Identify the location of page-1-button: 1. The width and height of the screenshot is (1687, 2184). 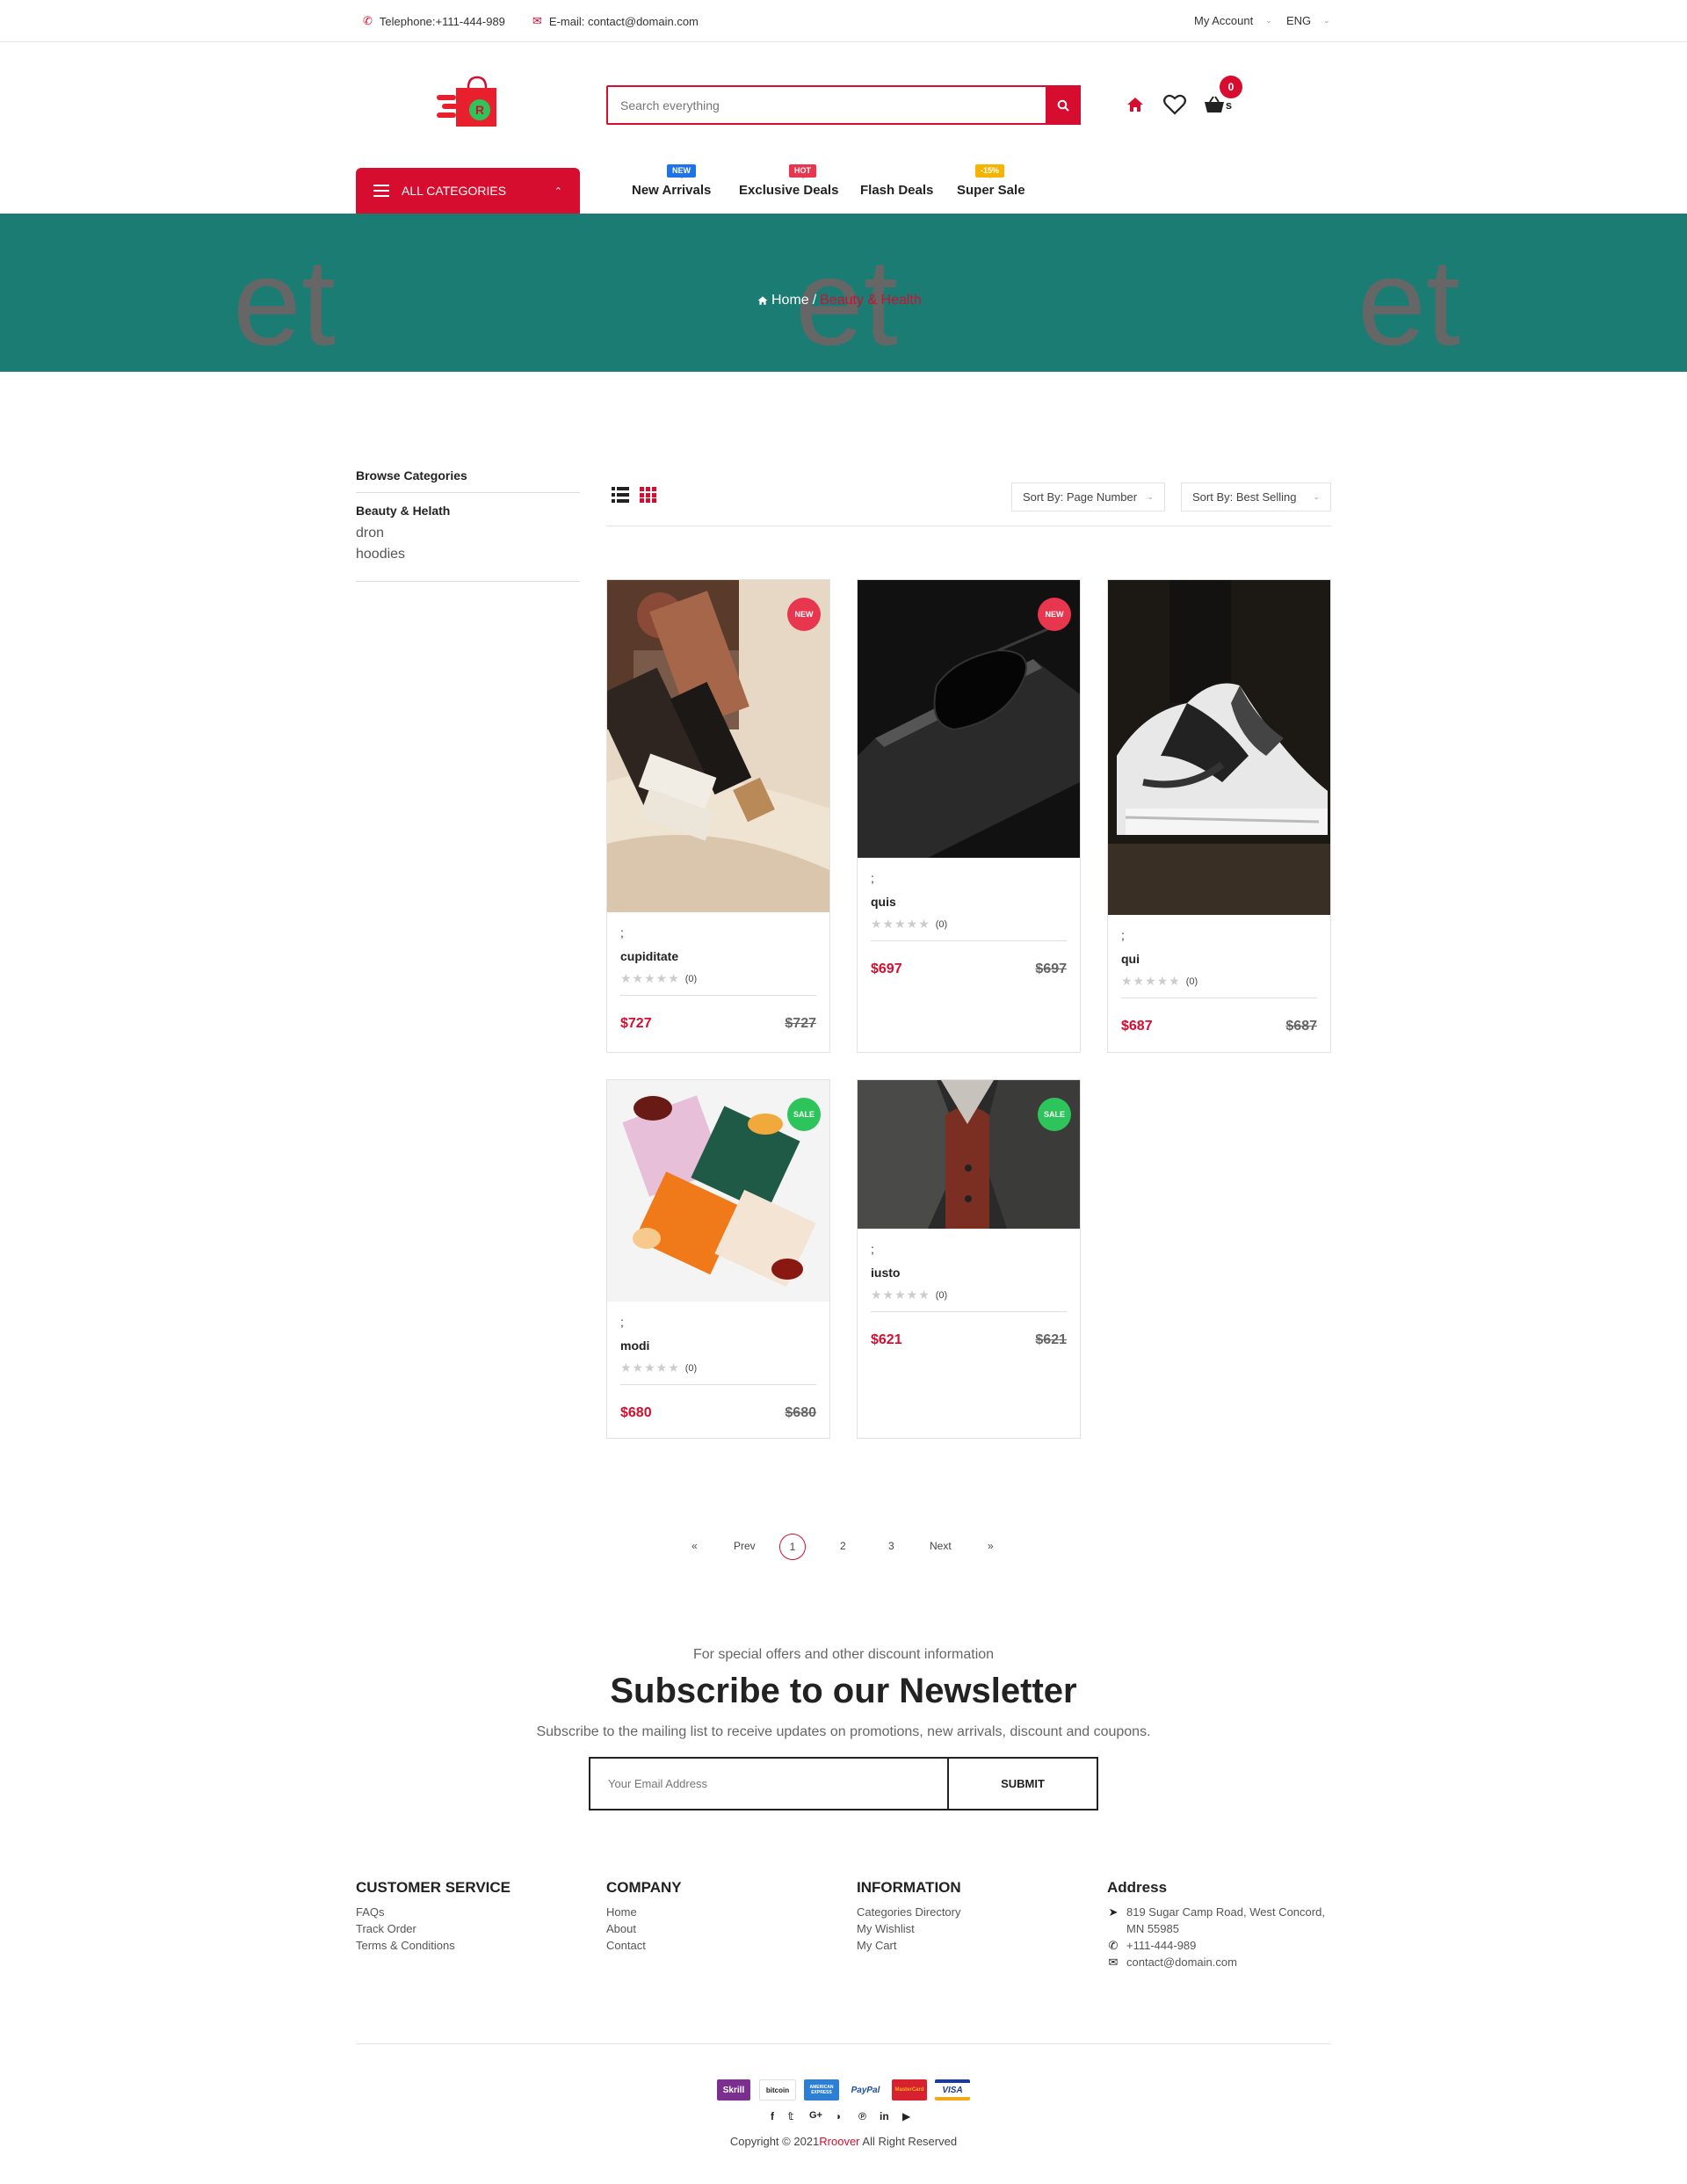
(792, 1547).